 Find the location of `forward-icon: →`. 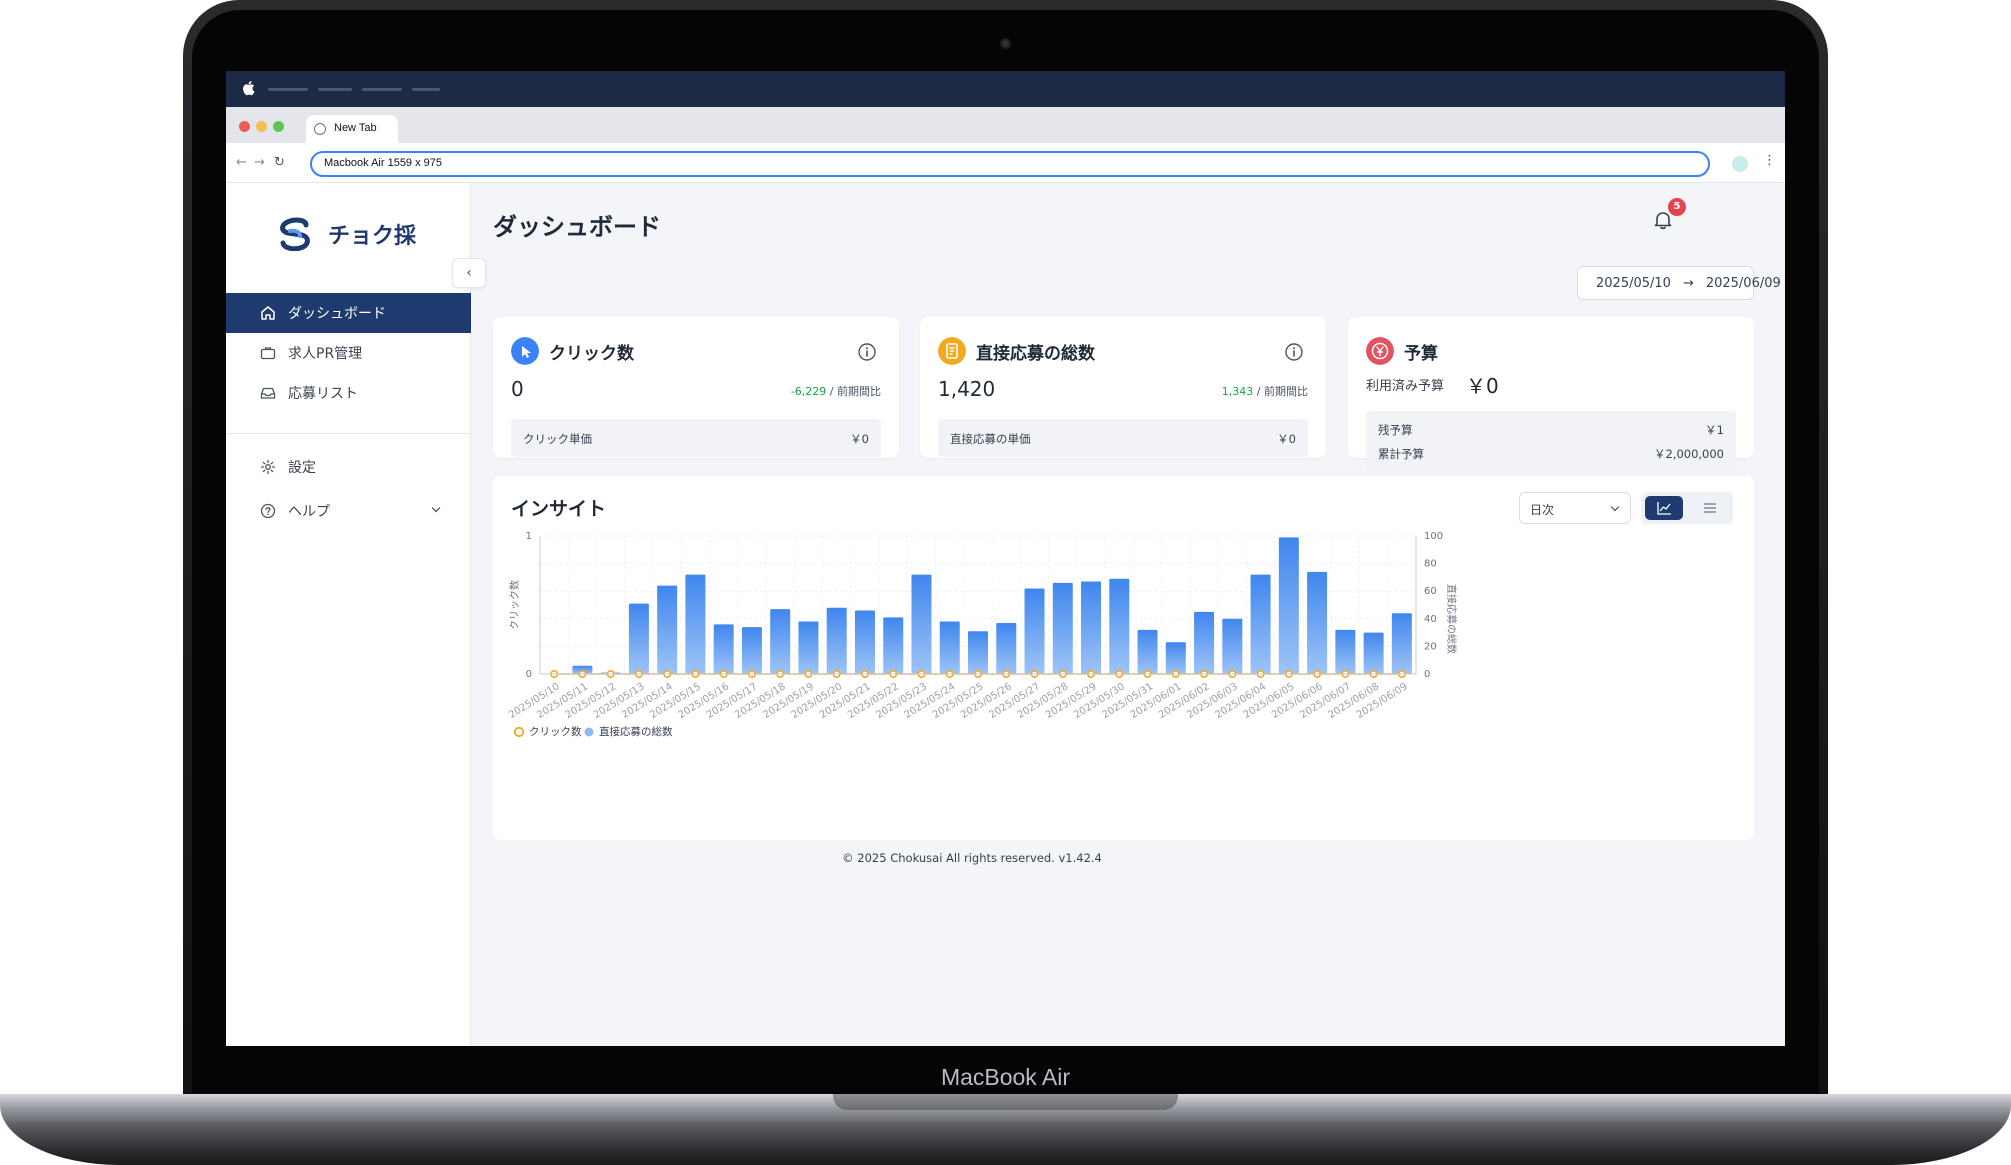

forward-icon: → is located at coordinates (259, 162).